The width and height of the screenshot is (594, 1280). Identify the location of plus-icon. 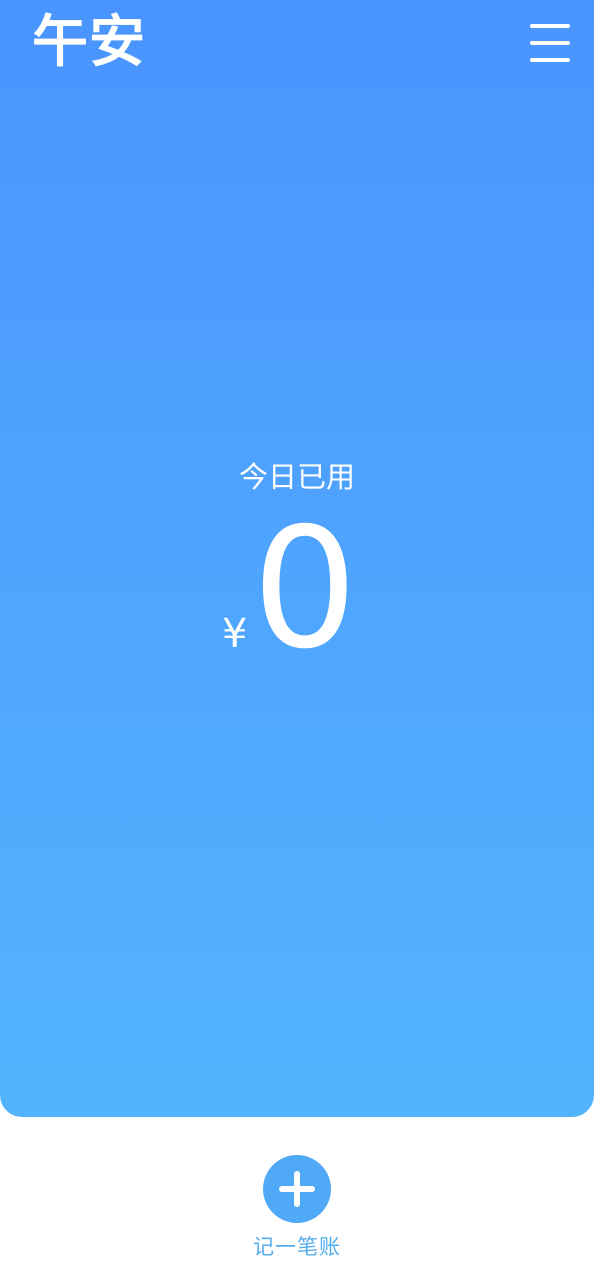
(297, 1189).